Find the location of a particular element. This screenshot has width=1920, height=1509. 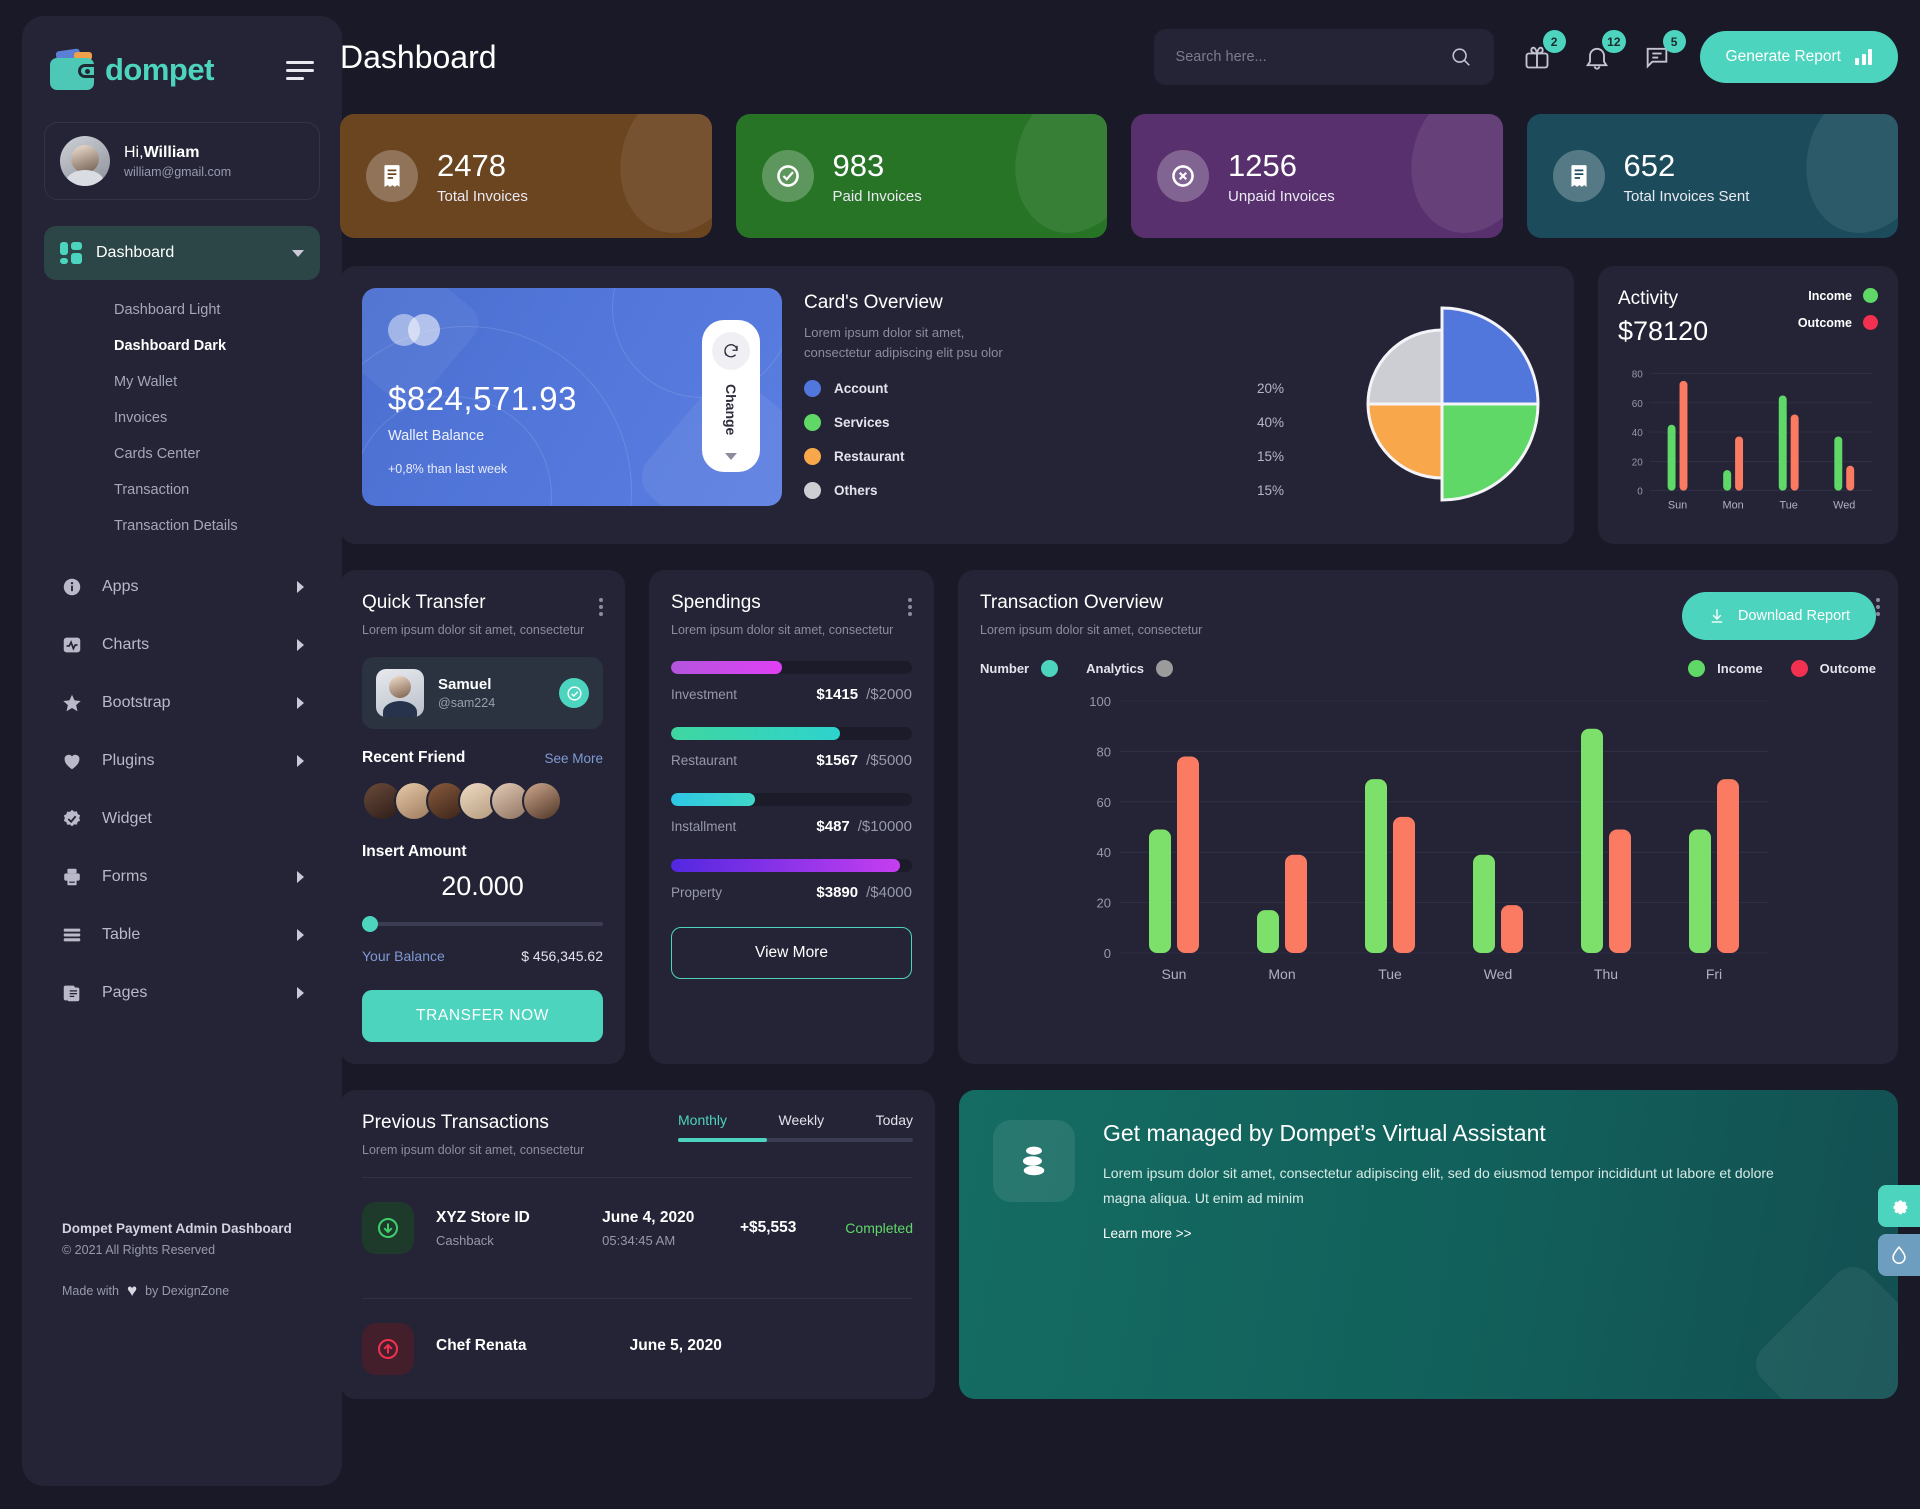

search-icon is located at coordinates (1461, 57).